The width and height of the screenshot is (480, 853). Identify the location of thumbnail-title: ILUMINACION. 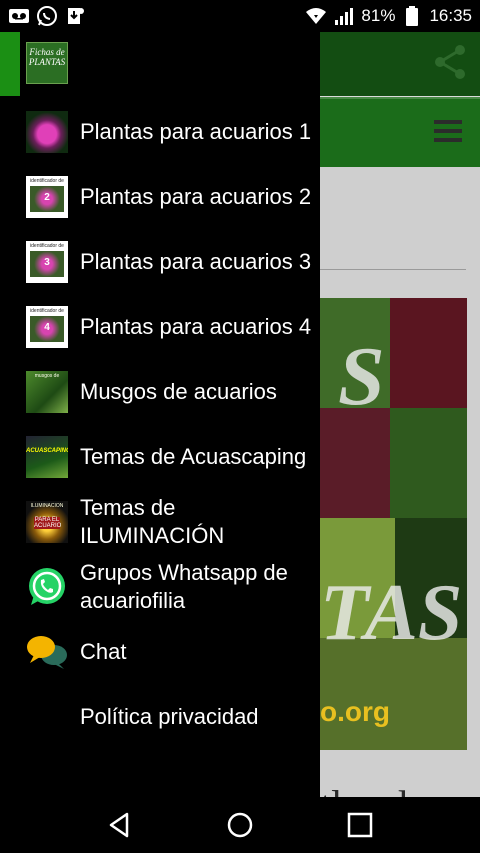
(47, 505).